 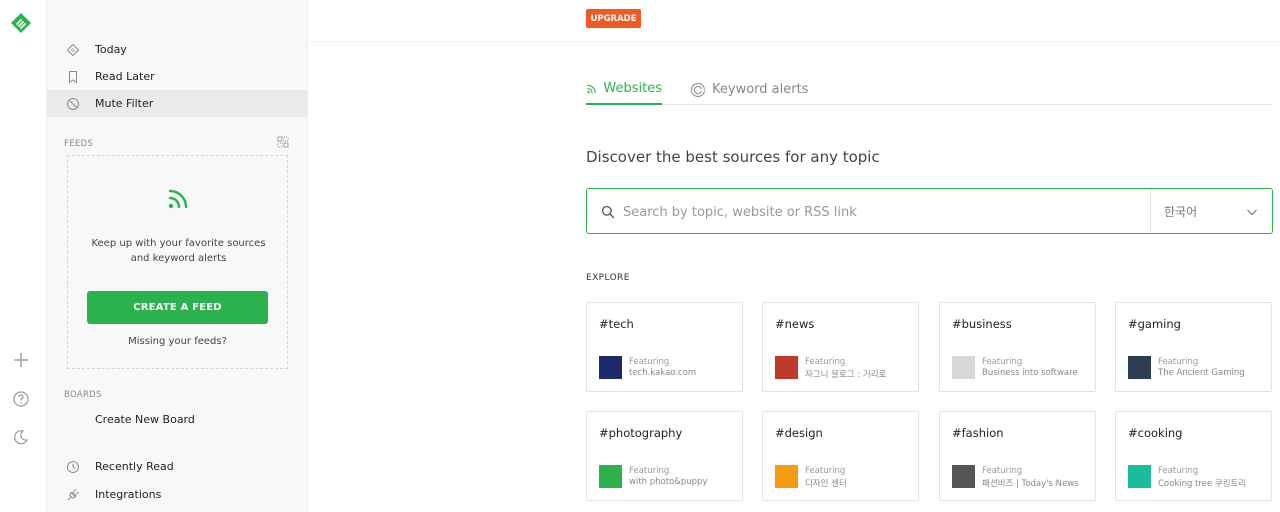 What do you see at coordinates (794, 21) in the screenshot?
I see `top-bar: UPGRADE` at bounding box center [794, 21].